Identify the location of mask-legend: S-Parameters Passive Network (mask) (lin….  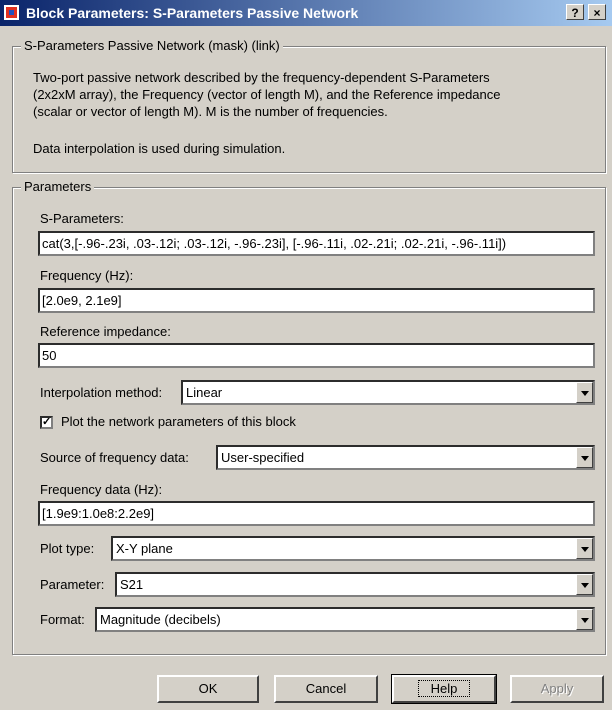
(152, 46).